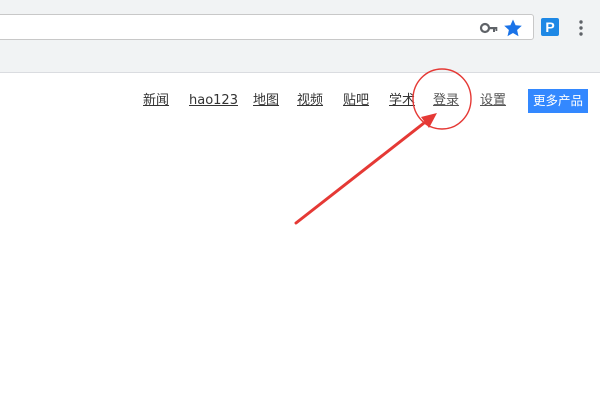  I want to click on nav-link-settings: 设置, so click(493, 102).